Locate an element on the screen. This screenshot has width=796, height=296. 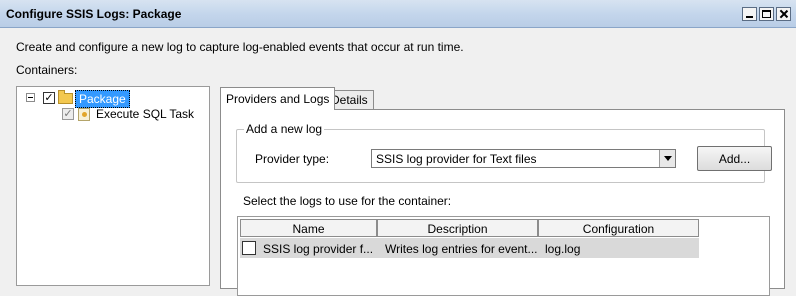
tree-item-package: Package is located at coordinates (102, 99).